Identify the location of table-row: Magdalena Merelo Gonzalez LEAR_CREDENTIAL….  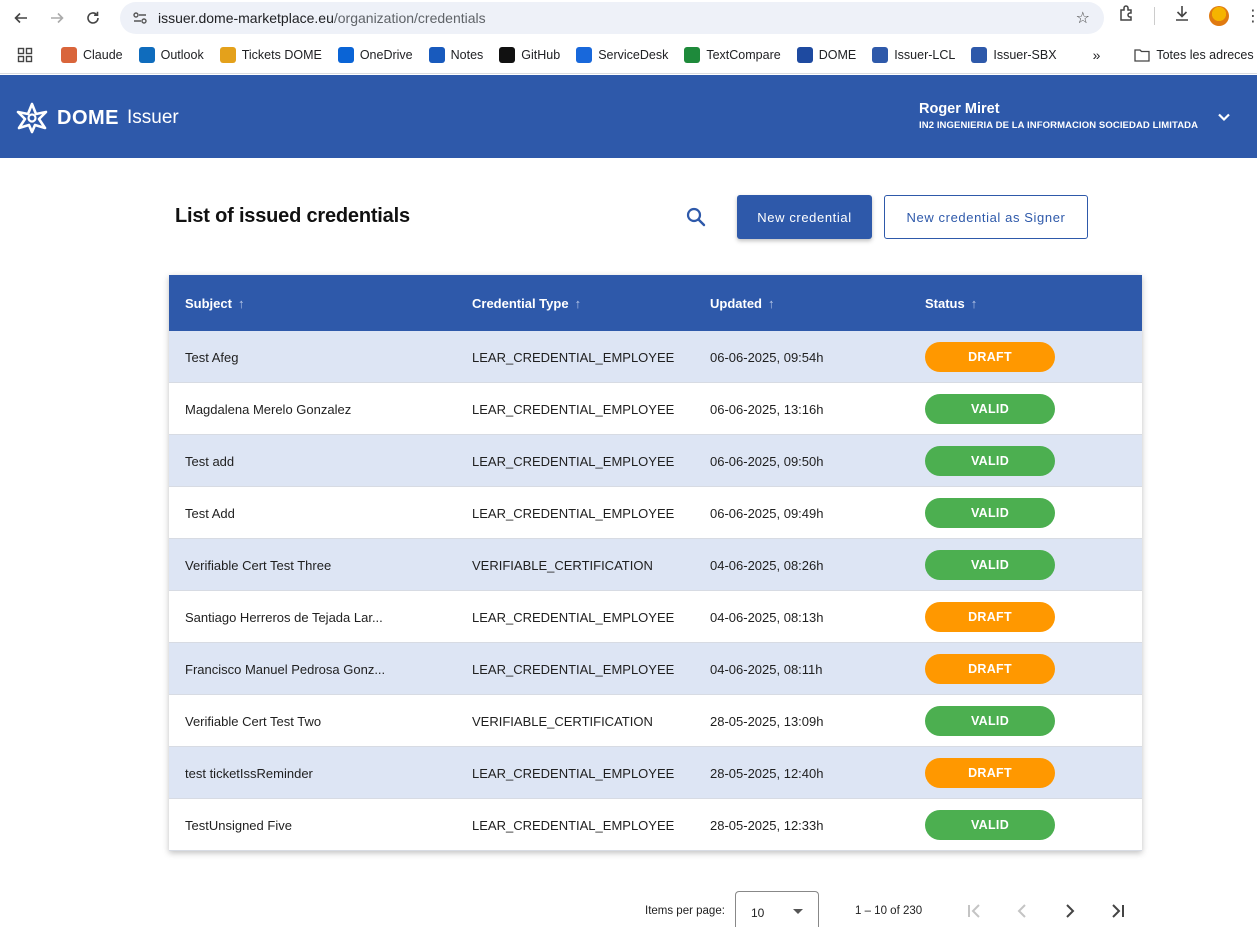
(655, 409).